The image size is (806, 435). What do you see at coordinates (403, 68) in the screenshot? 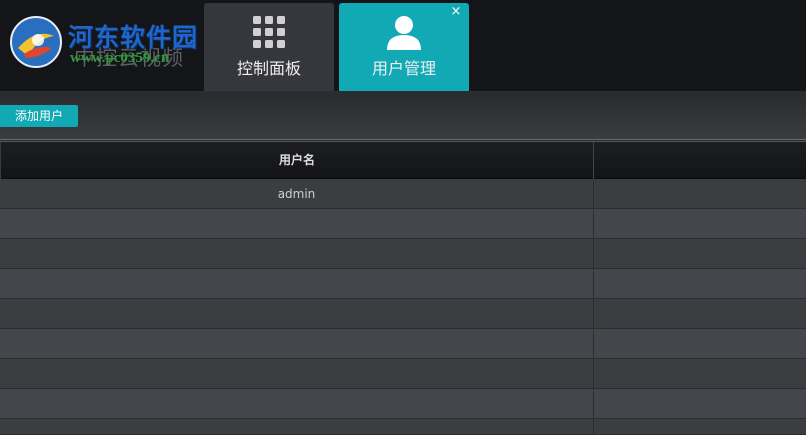
I see `tab-user-management-label: 用户管理` at bounding box center [403, 68].